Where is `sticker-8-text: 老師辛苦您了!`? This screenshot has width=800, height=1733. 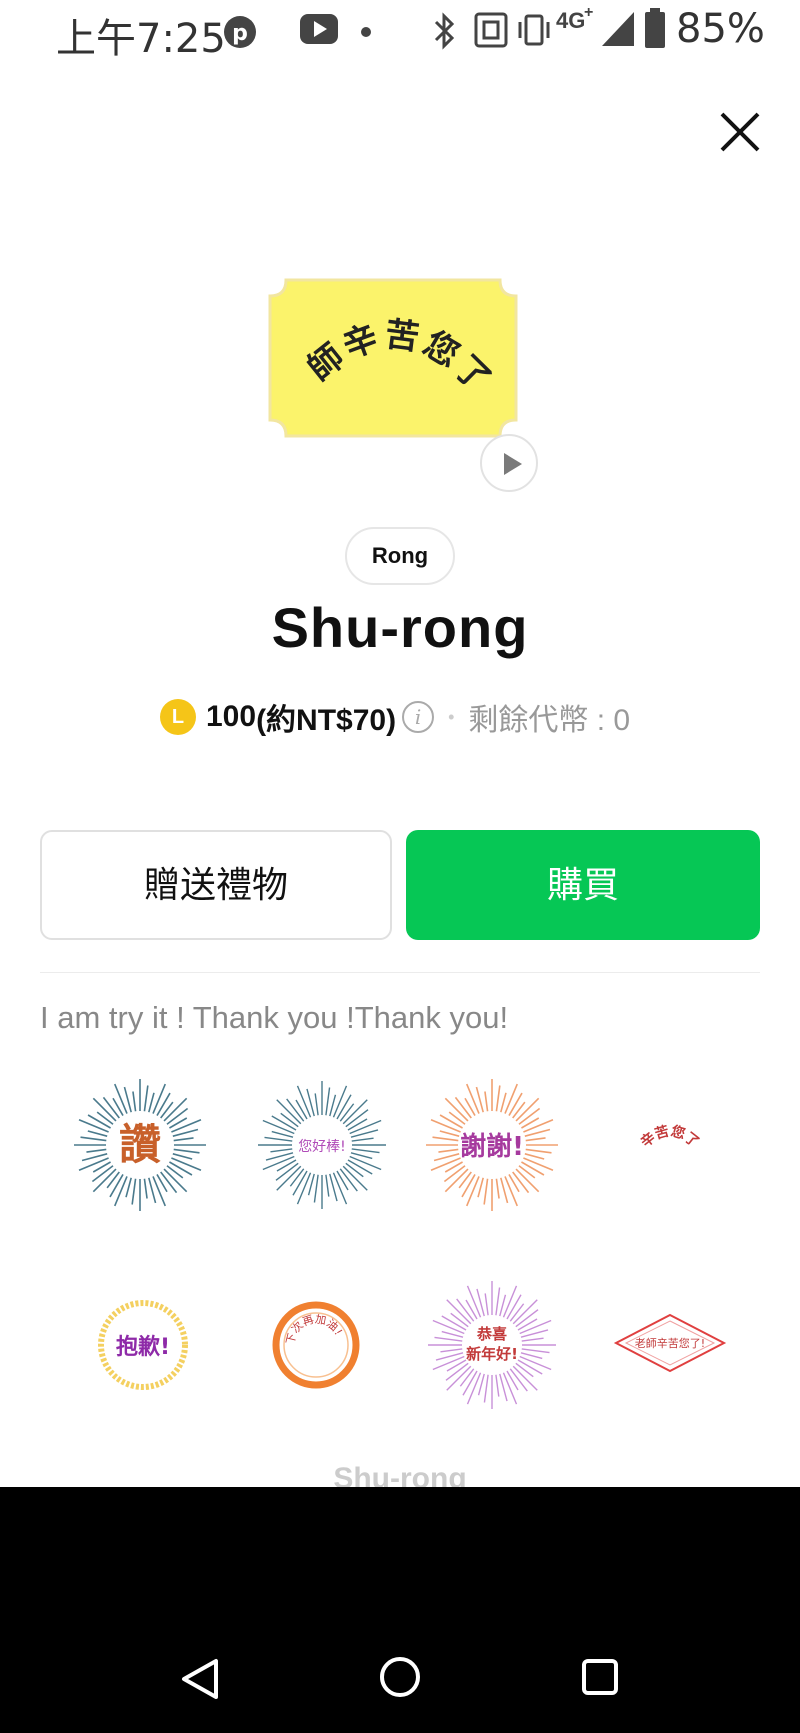
sticker-8-text: 老師辛苦您了! is located at coordinates (670, 1343).